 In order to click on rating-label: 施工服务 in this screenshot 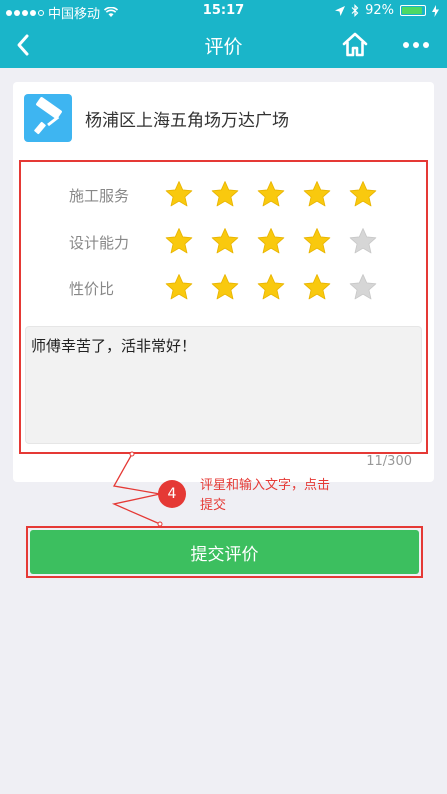, I will do `click(99, 196)`.